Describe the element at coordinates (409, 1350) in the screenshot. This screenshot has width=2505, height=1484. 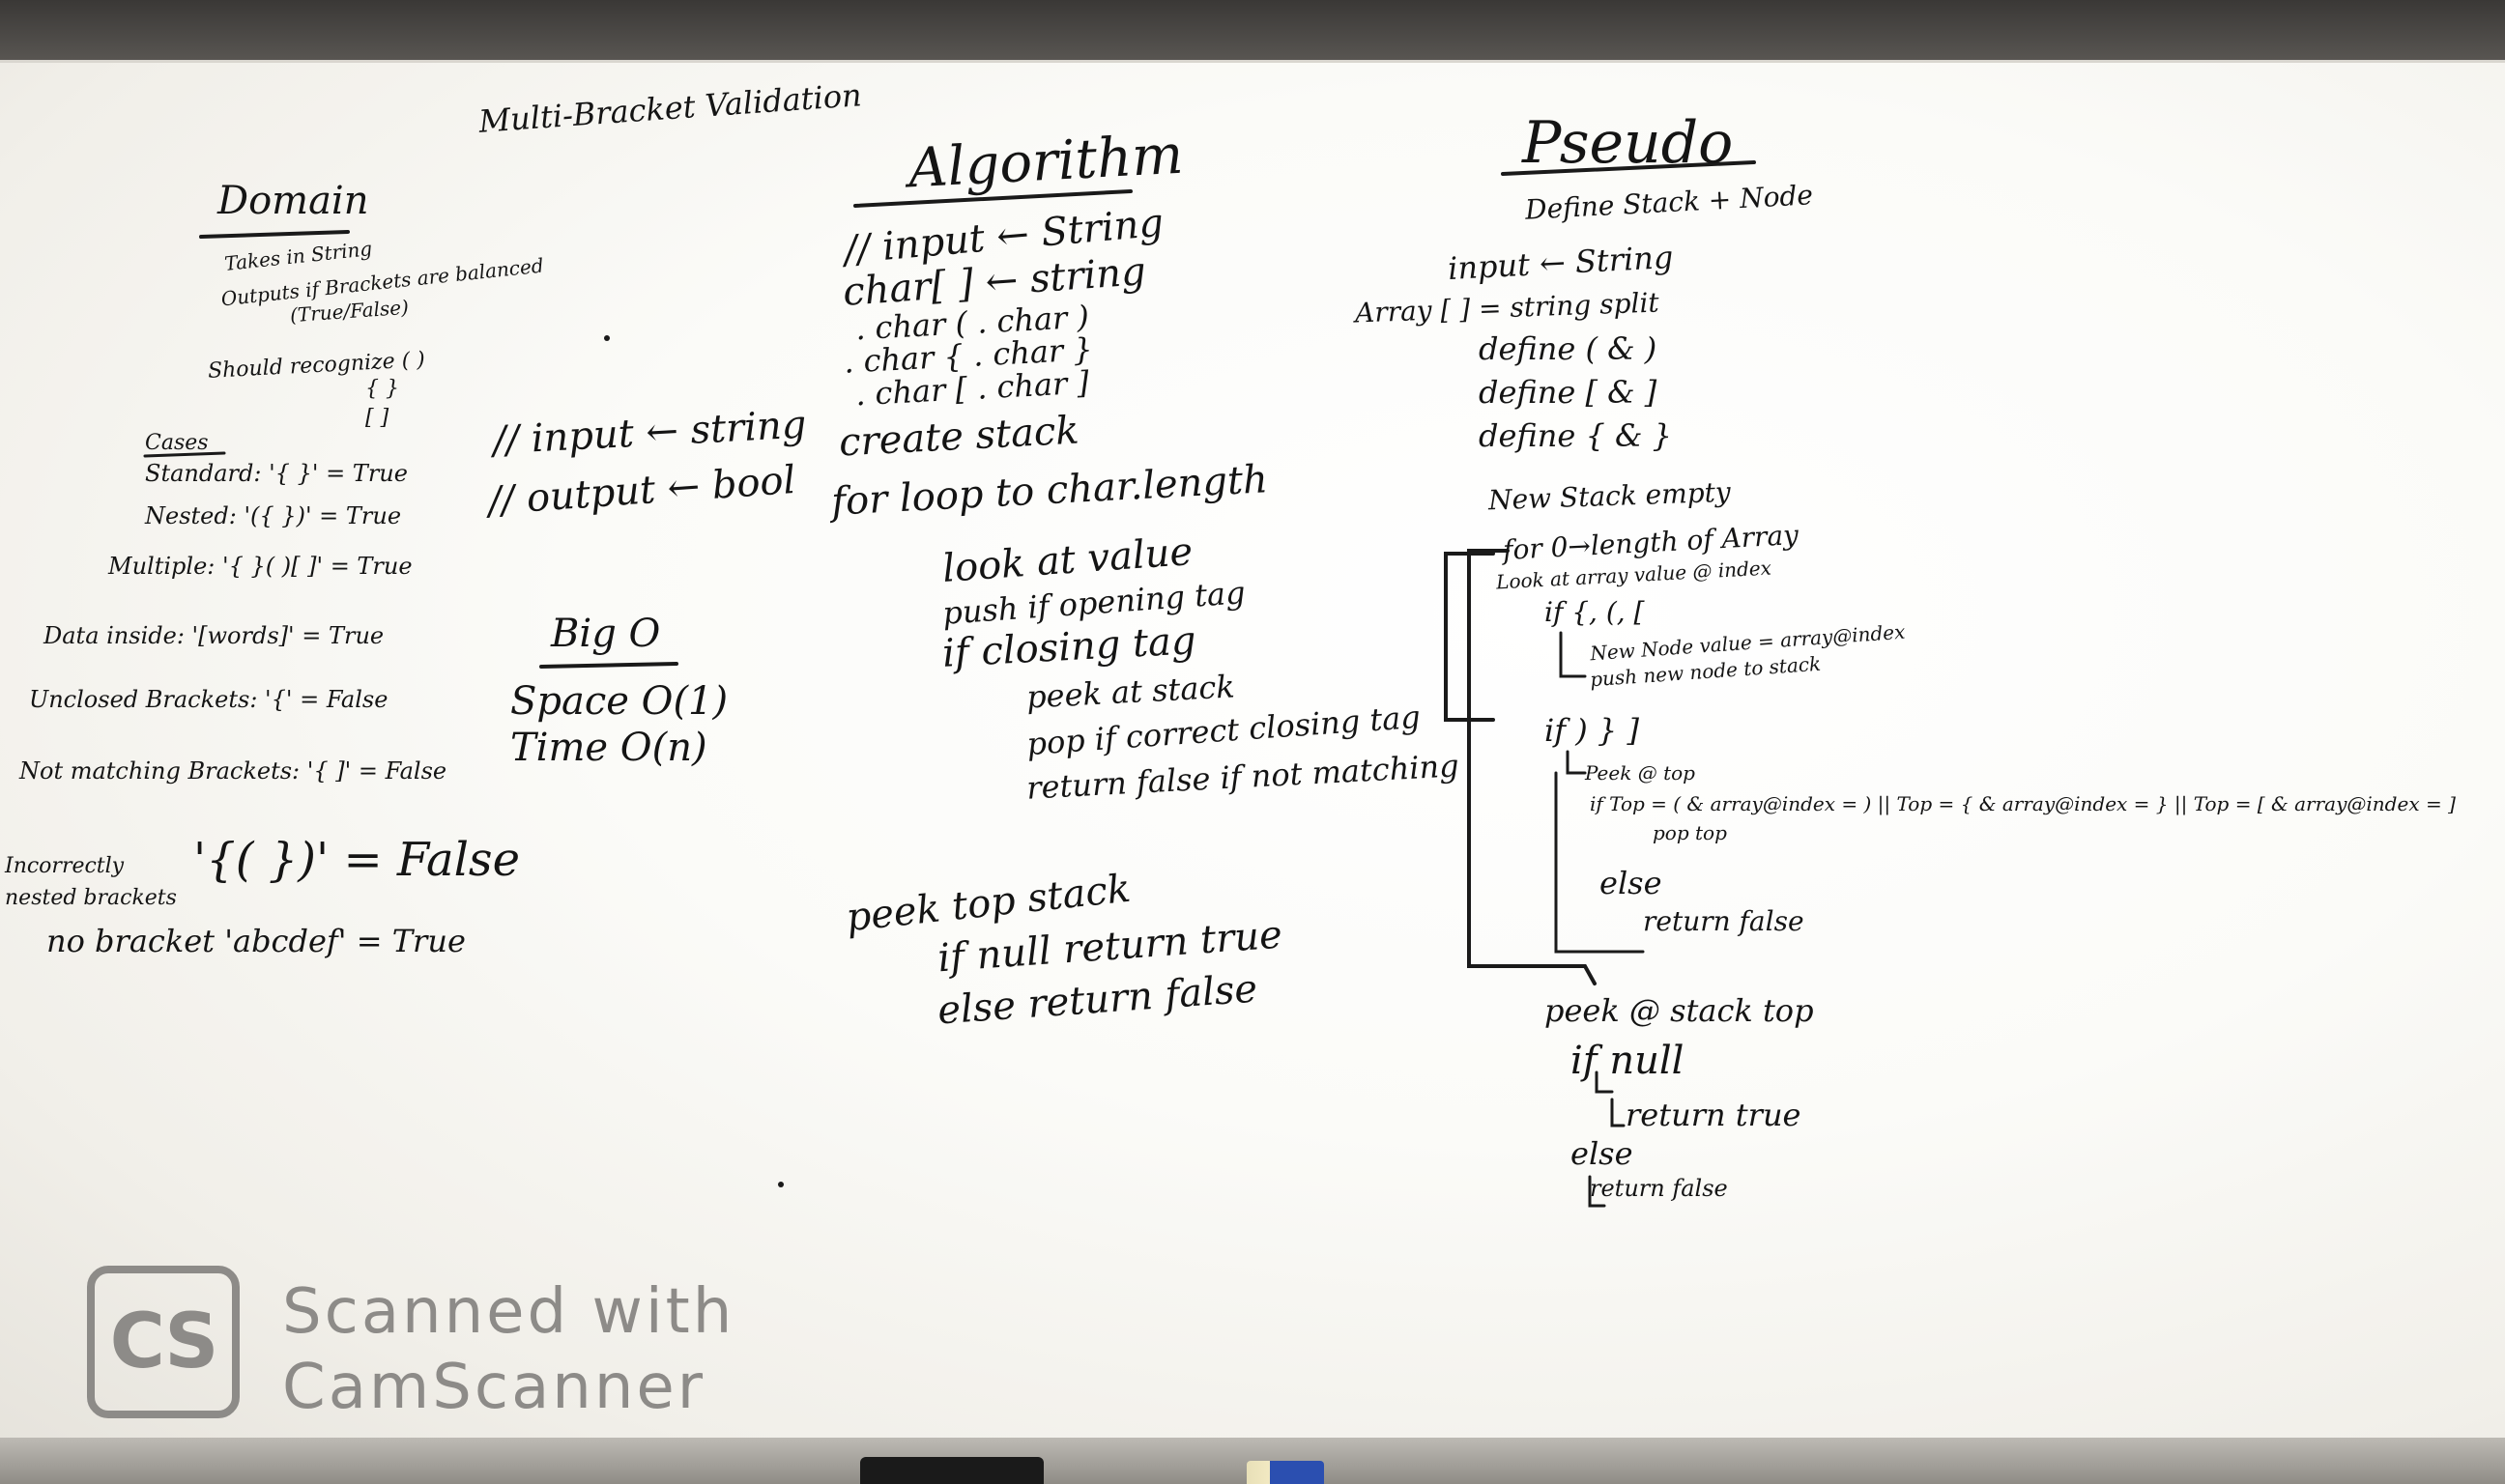
I see `camscanner-watermark: CS Scanned with CamScanner` at that location.